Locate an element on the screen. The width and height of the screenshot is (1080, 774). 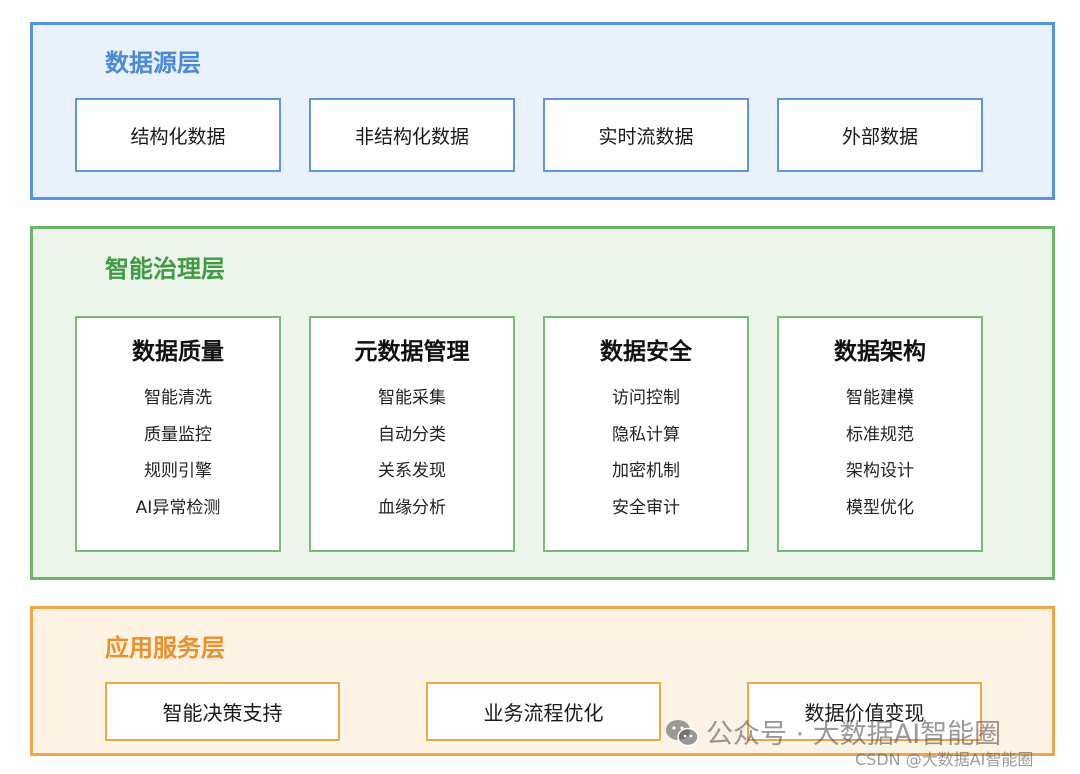
card-title: 数据质量 is located at coordinates (178, 352).